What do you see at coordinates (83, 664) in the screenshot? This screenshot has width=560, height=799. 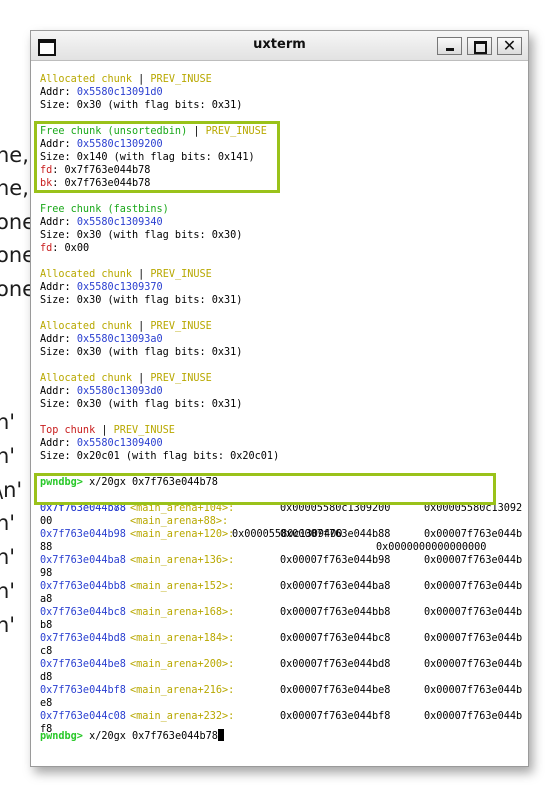 I see `dump-addr: 0x7f763e044be8` at bounding box center [83, 664].